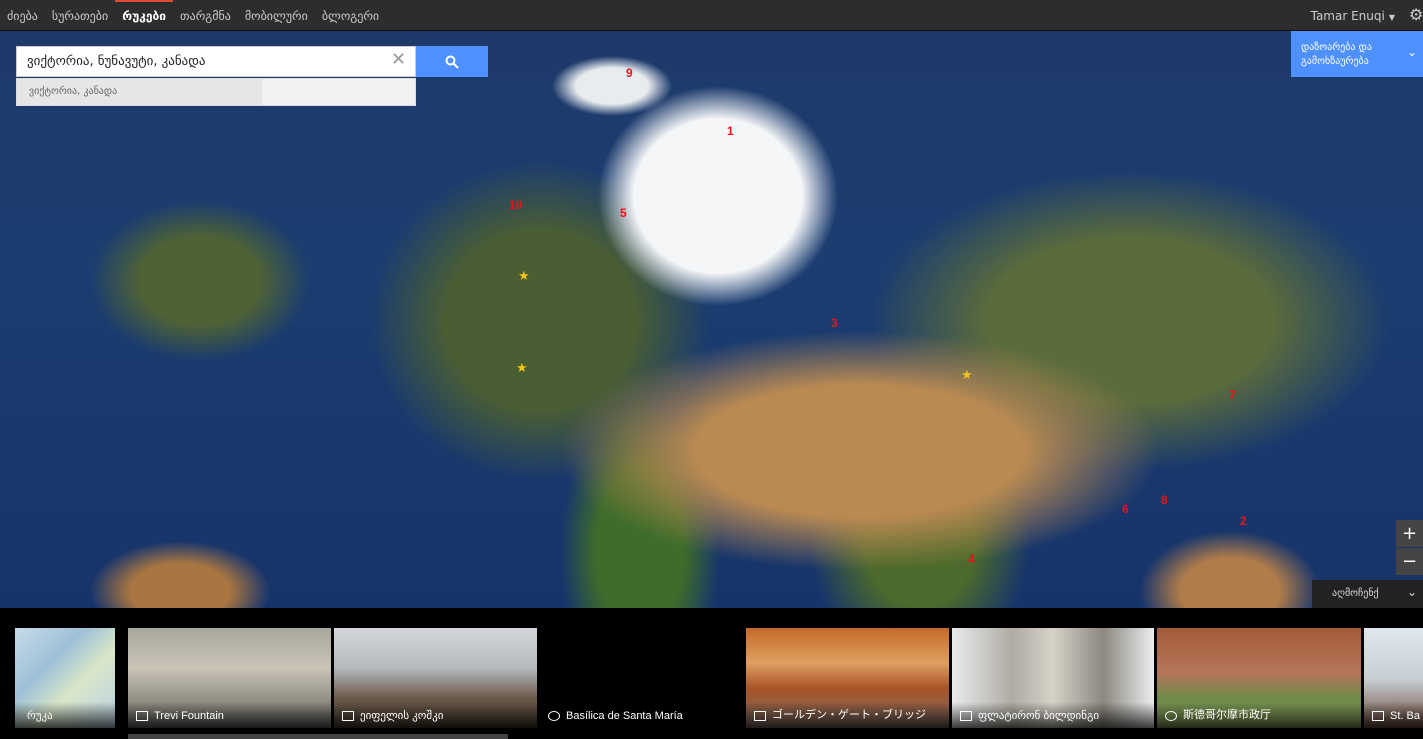 The height and width of the screenshot is (739, 1423). I want to click on card-label: 斯德哥尔摩市政厅, so click(1227, 715).